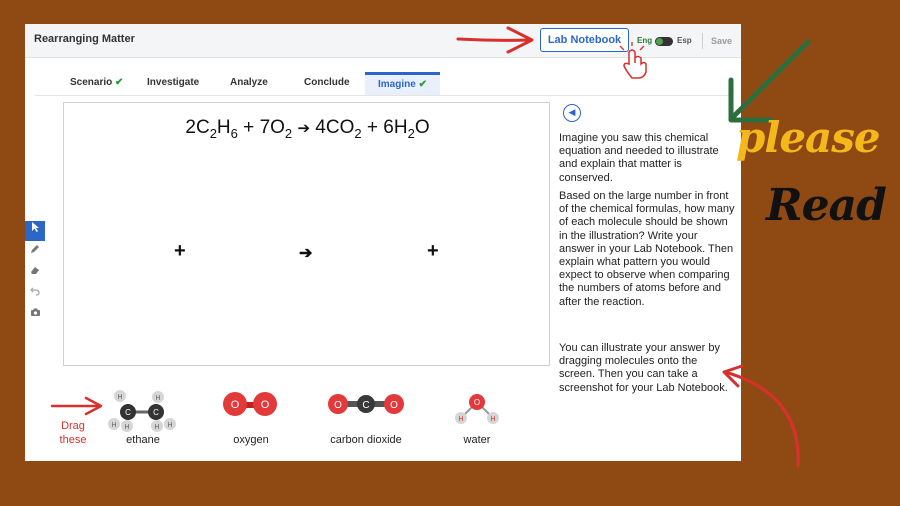 The image size is (900, 506). I want to click on read-annotation: Read, so click(826, 205).